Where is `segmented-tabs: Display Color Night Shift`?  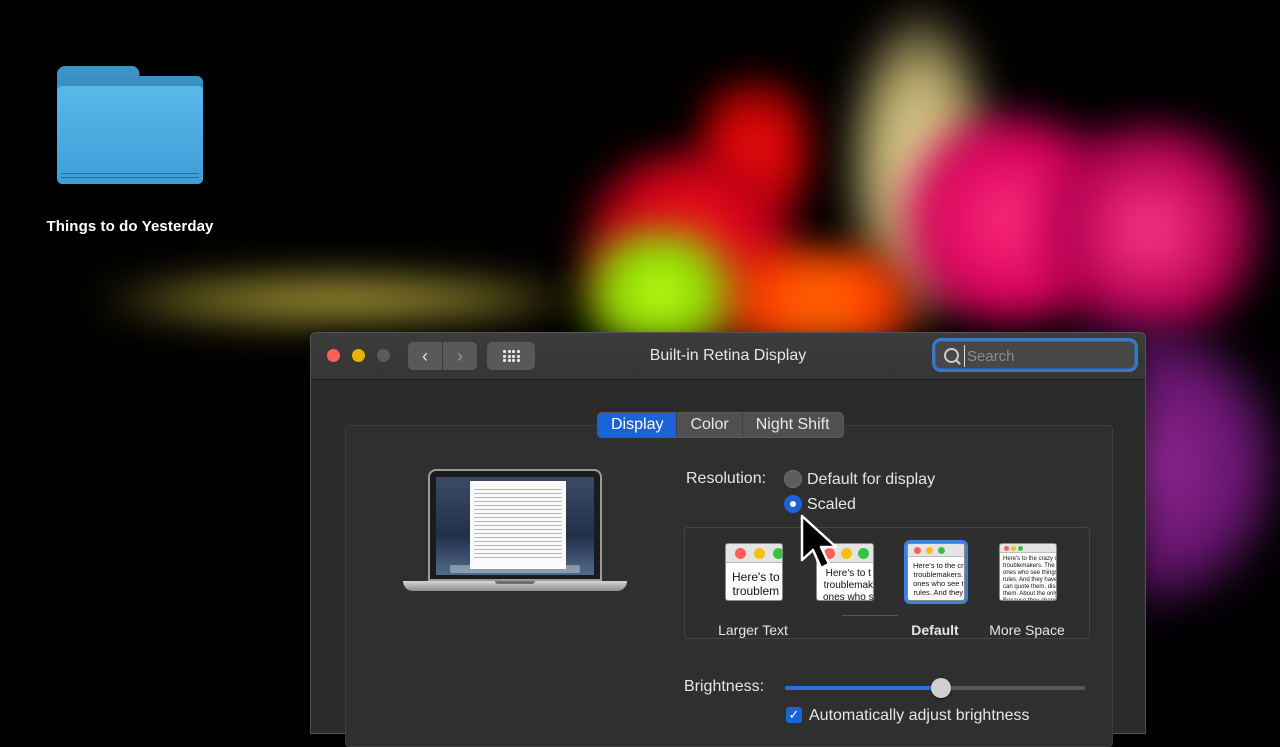 segmented-tabs: Display Color Night Shift is located at coordinates (720, 425).